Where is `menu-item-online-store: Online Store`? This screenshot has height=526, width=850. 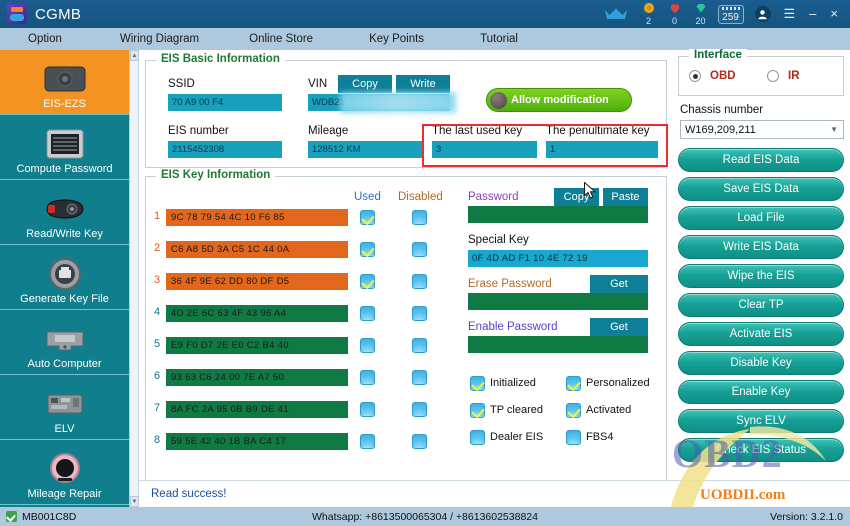
menu-item-online-store: Online Store is located at coordinates (281, 39).